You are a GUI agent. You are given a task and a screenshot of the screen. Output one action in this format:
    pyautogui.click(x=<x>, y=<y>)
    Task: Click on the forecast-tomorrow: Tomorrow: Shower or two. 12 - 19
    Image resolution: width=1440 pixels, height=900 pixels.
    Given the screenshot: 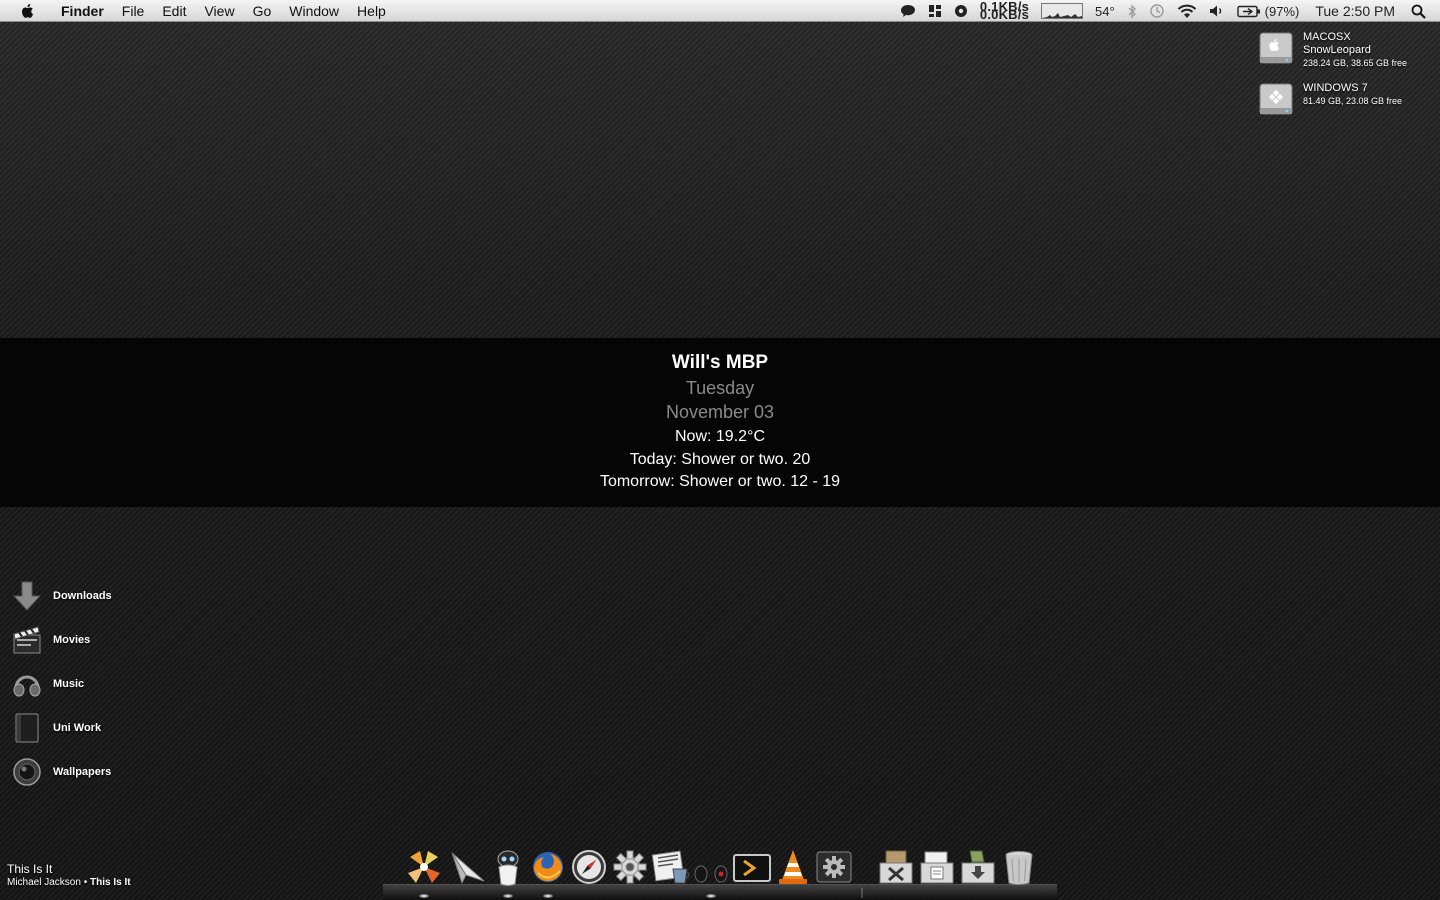 What is the action you would take?
    pyautogui.click(x=720, y=481)
    